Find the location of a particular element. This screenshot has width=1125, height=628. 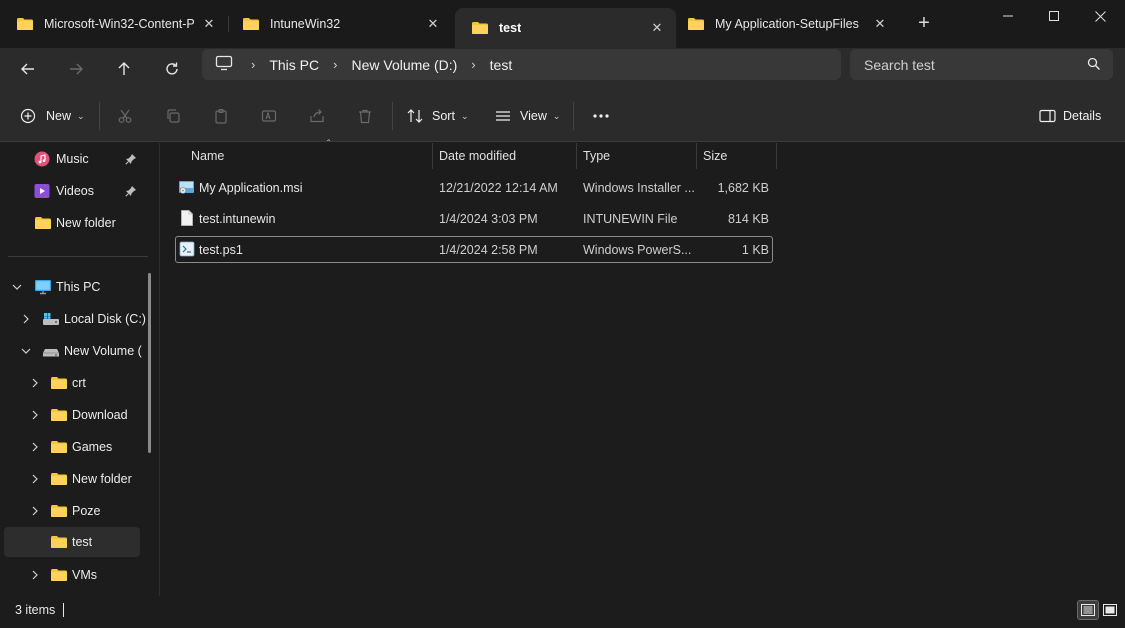

cut-button is located at coordinates (125, 116).